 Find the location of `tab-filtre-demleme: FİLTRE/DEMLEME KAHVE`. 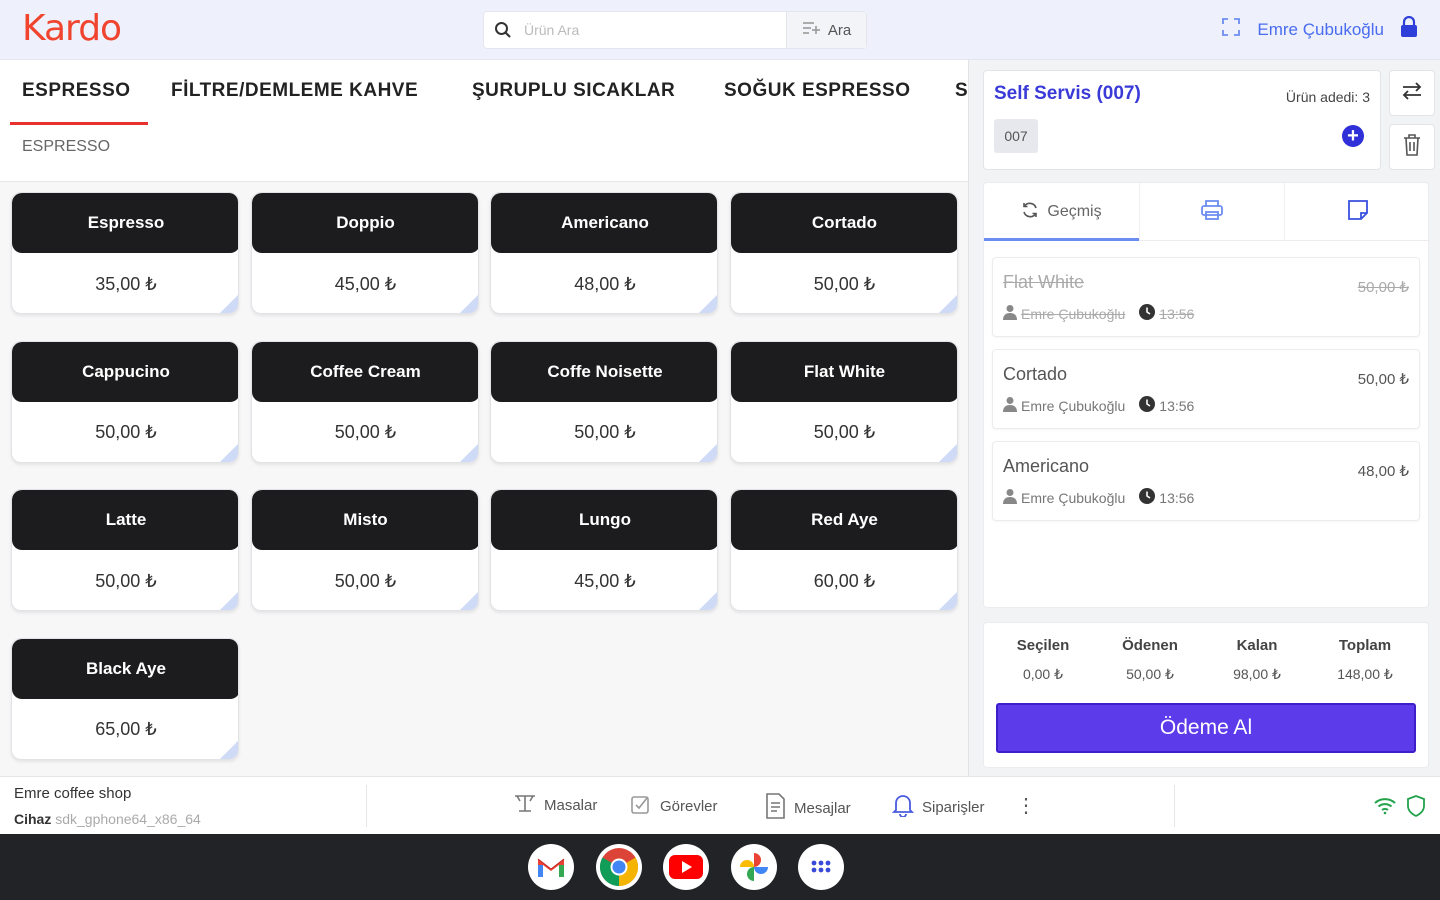

tab-filtre-demleme: FİLTRE/DEMLEME KAHVE is located at coordinates (294, 91).